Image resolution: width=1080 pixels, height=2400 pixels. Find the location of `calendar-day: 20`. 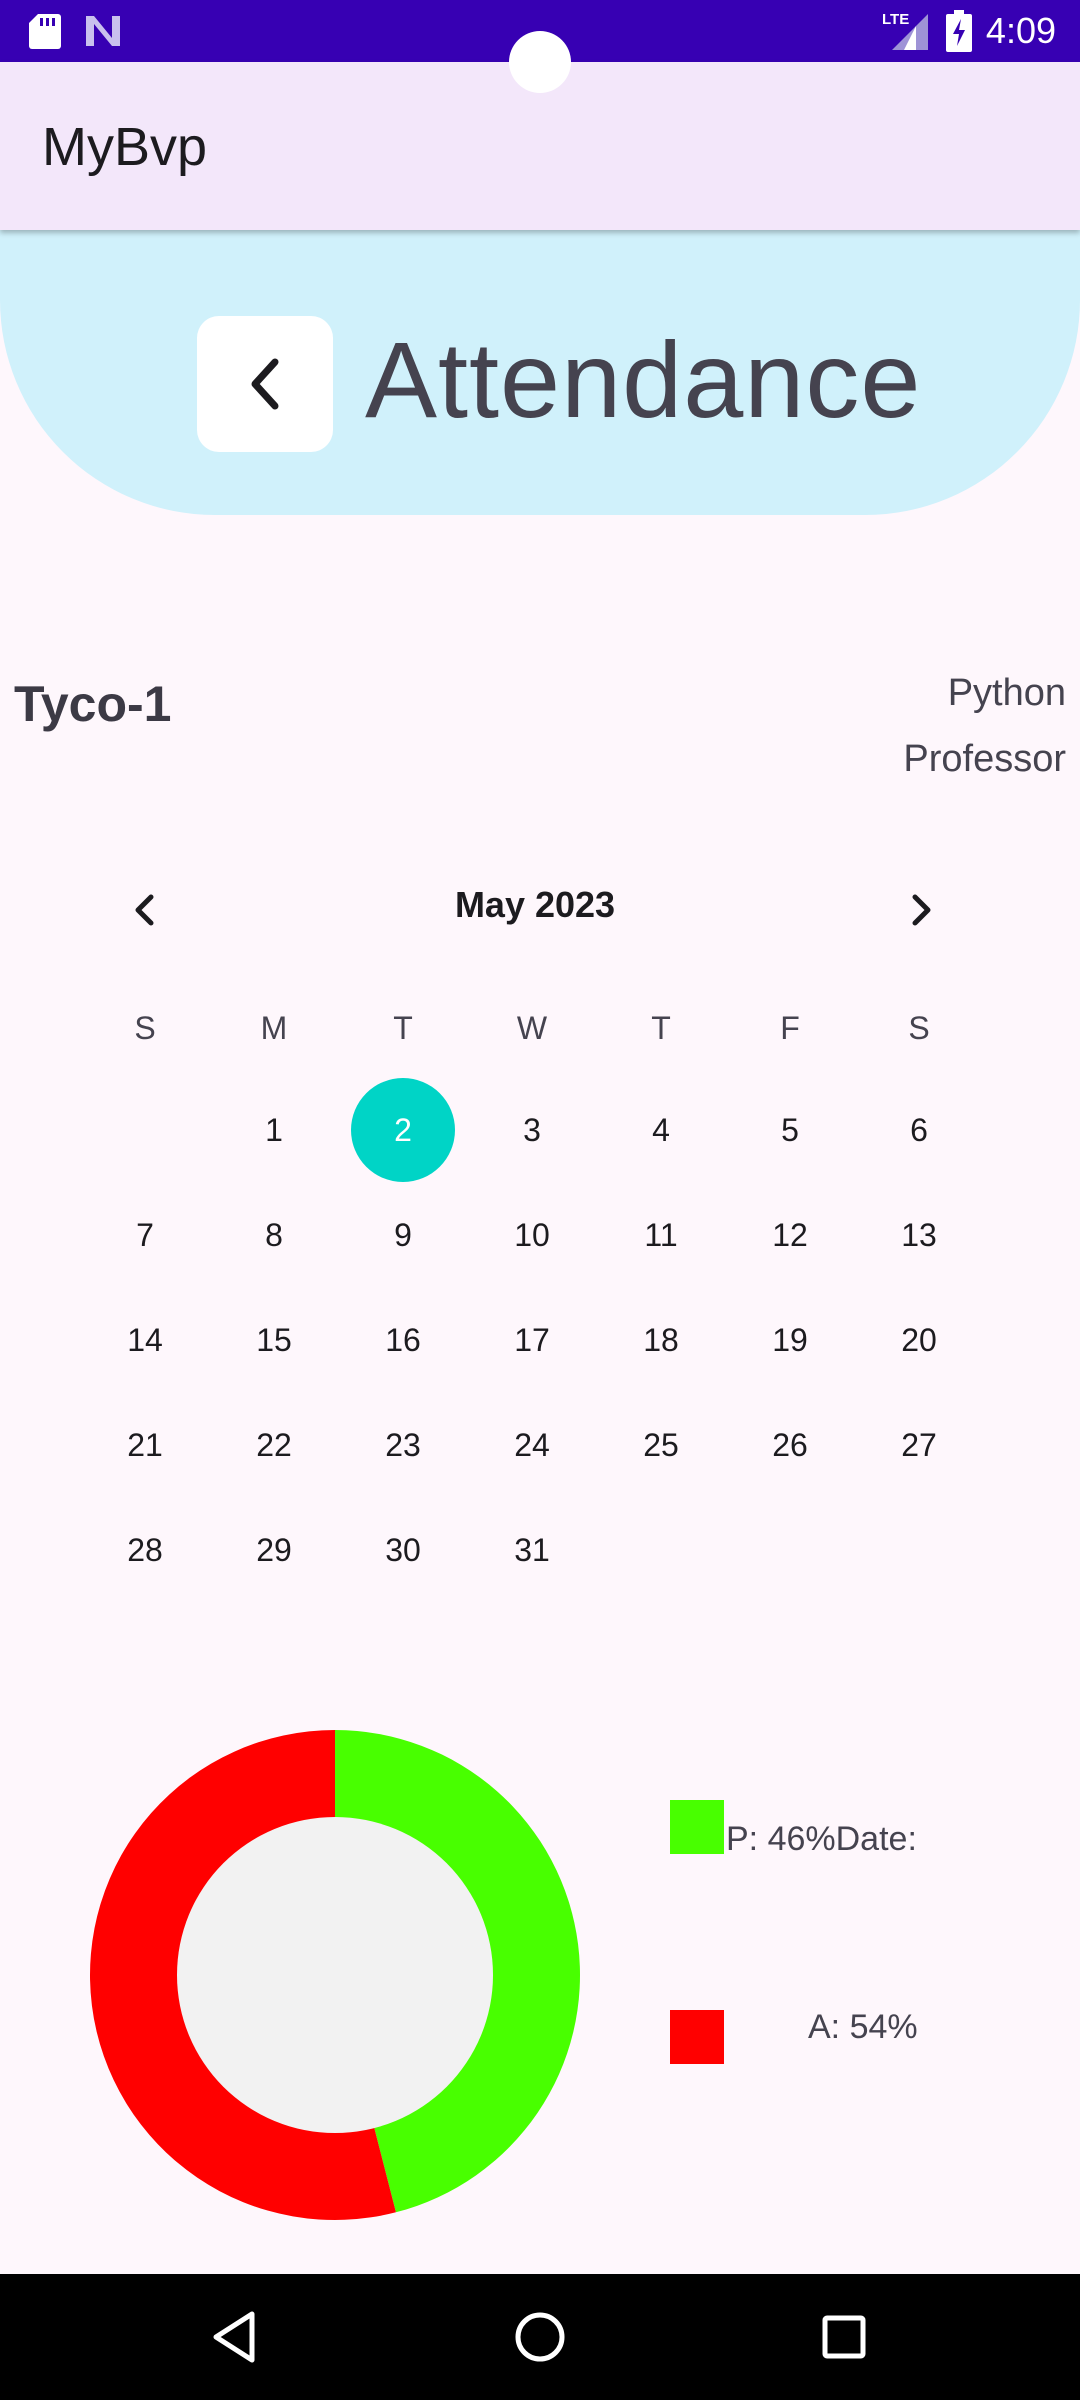

calendar-day: 20 is located at coordinates (919, 1340).